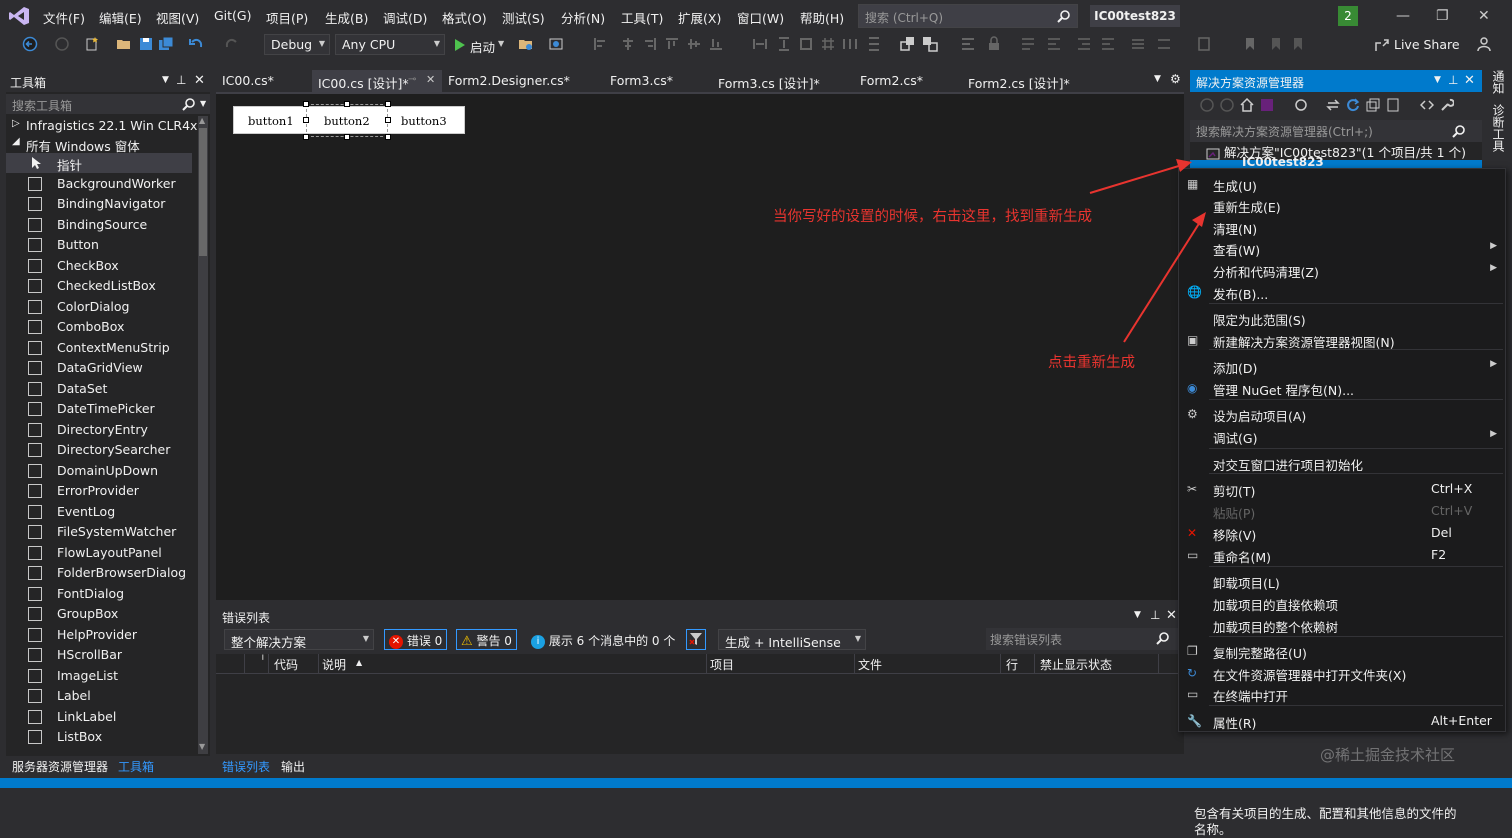 The height and width of the screenshot is (838, 1512). What do you see at coordinates (509, 80) in the screenshot?
I see `tab-form2-designer-cs: Form2.Designer.cs*` at bounding box center [509, 80].